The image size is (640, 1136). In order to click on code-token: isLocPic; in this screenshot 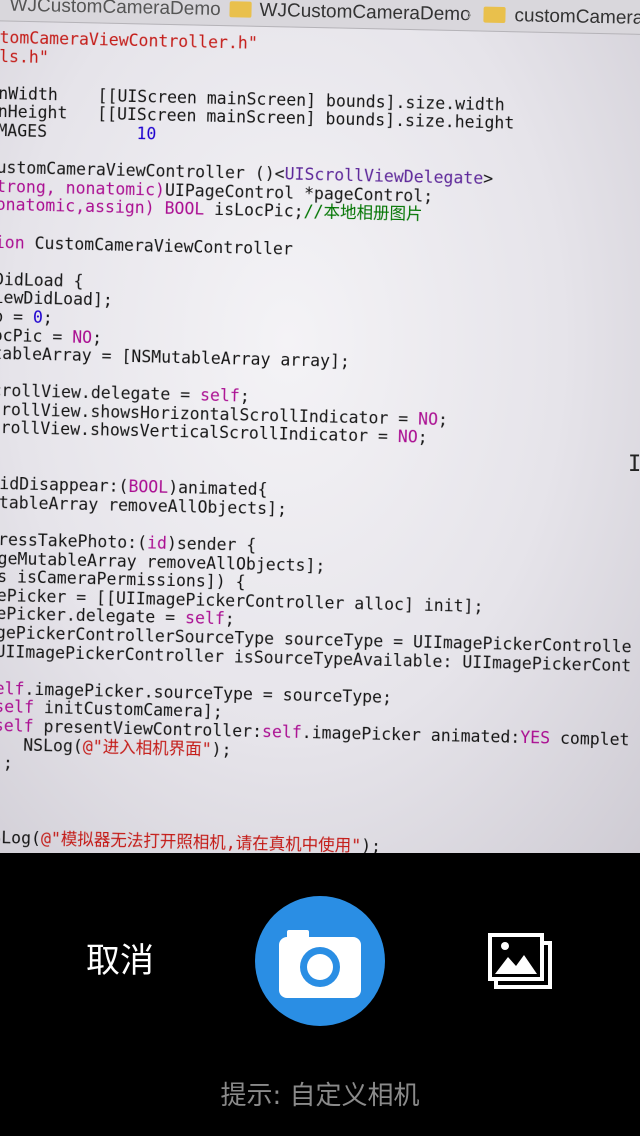, I will do `click(254, 210)`.